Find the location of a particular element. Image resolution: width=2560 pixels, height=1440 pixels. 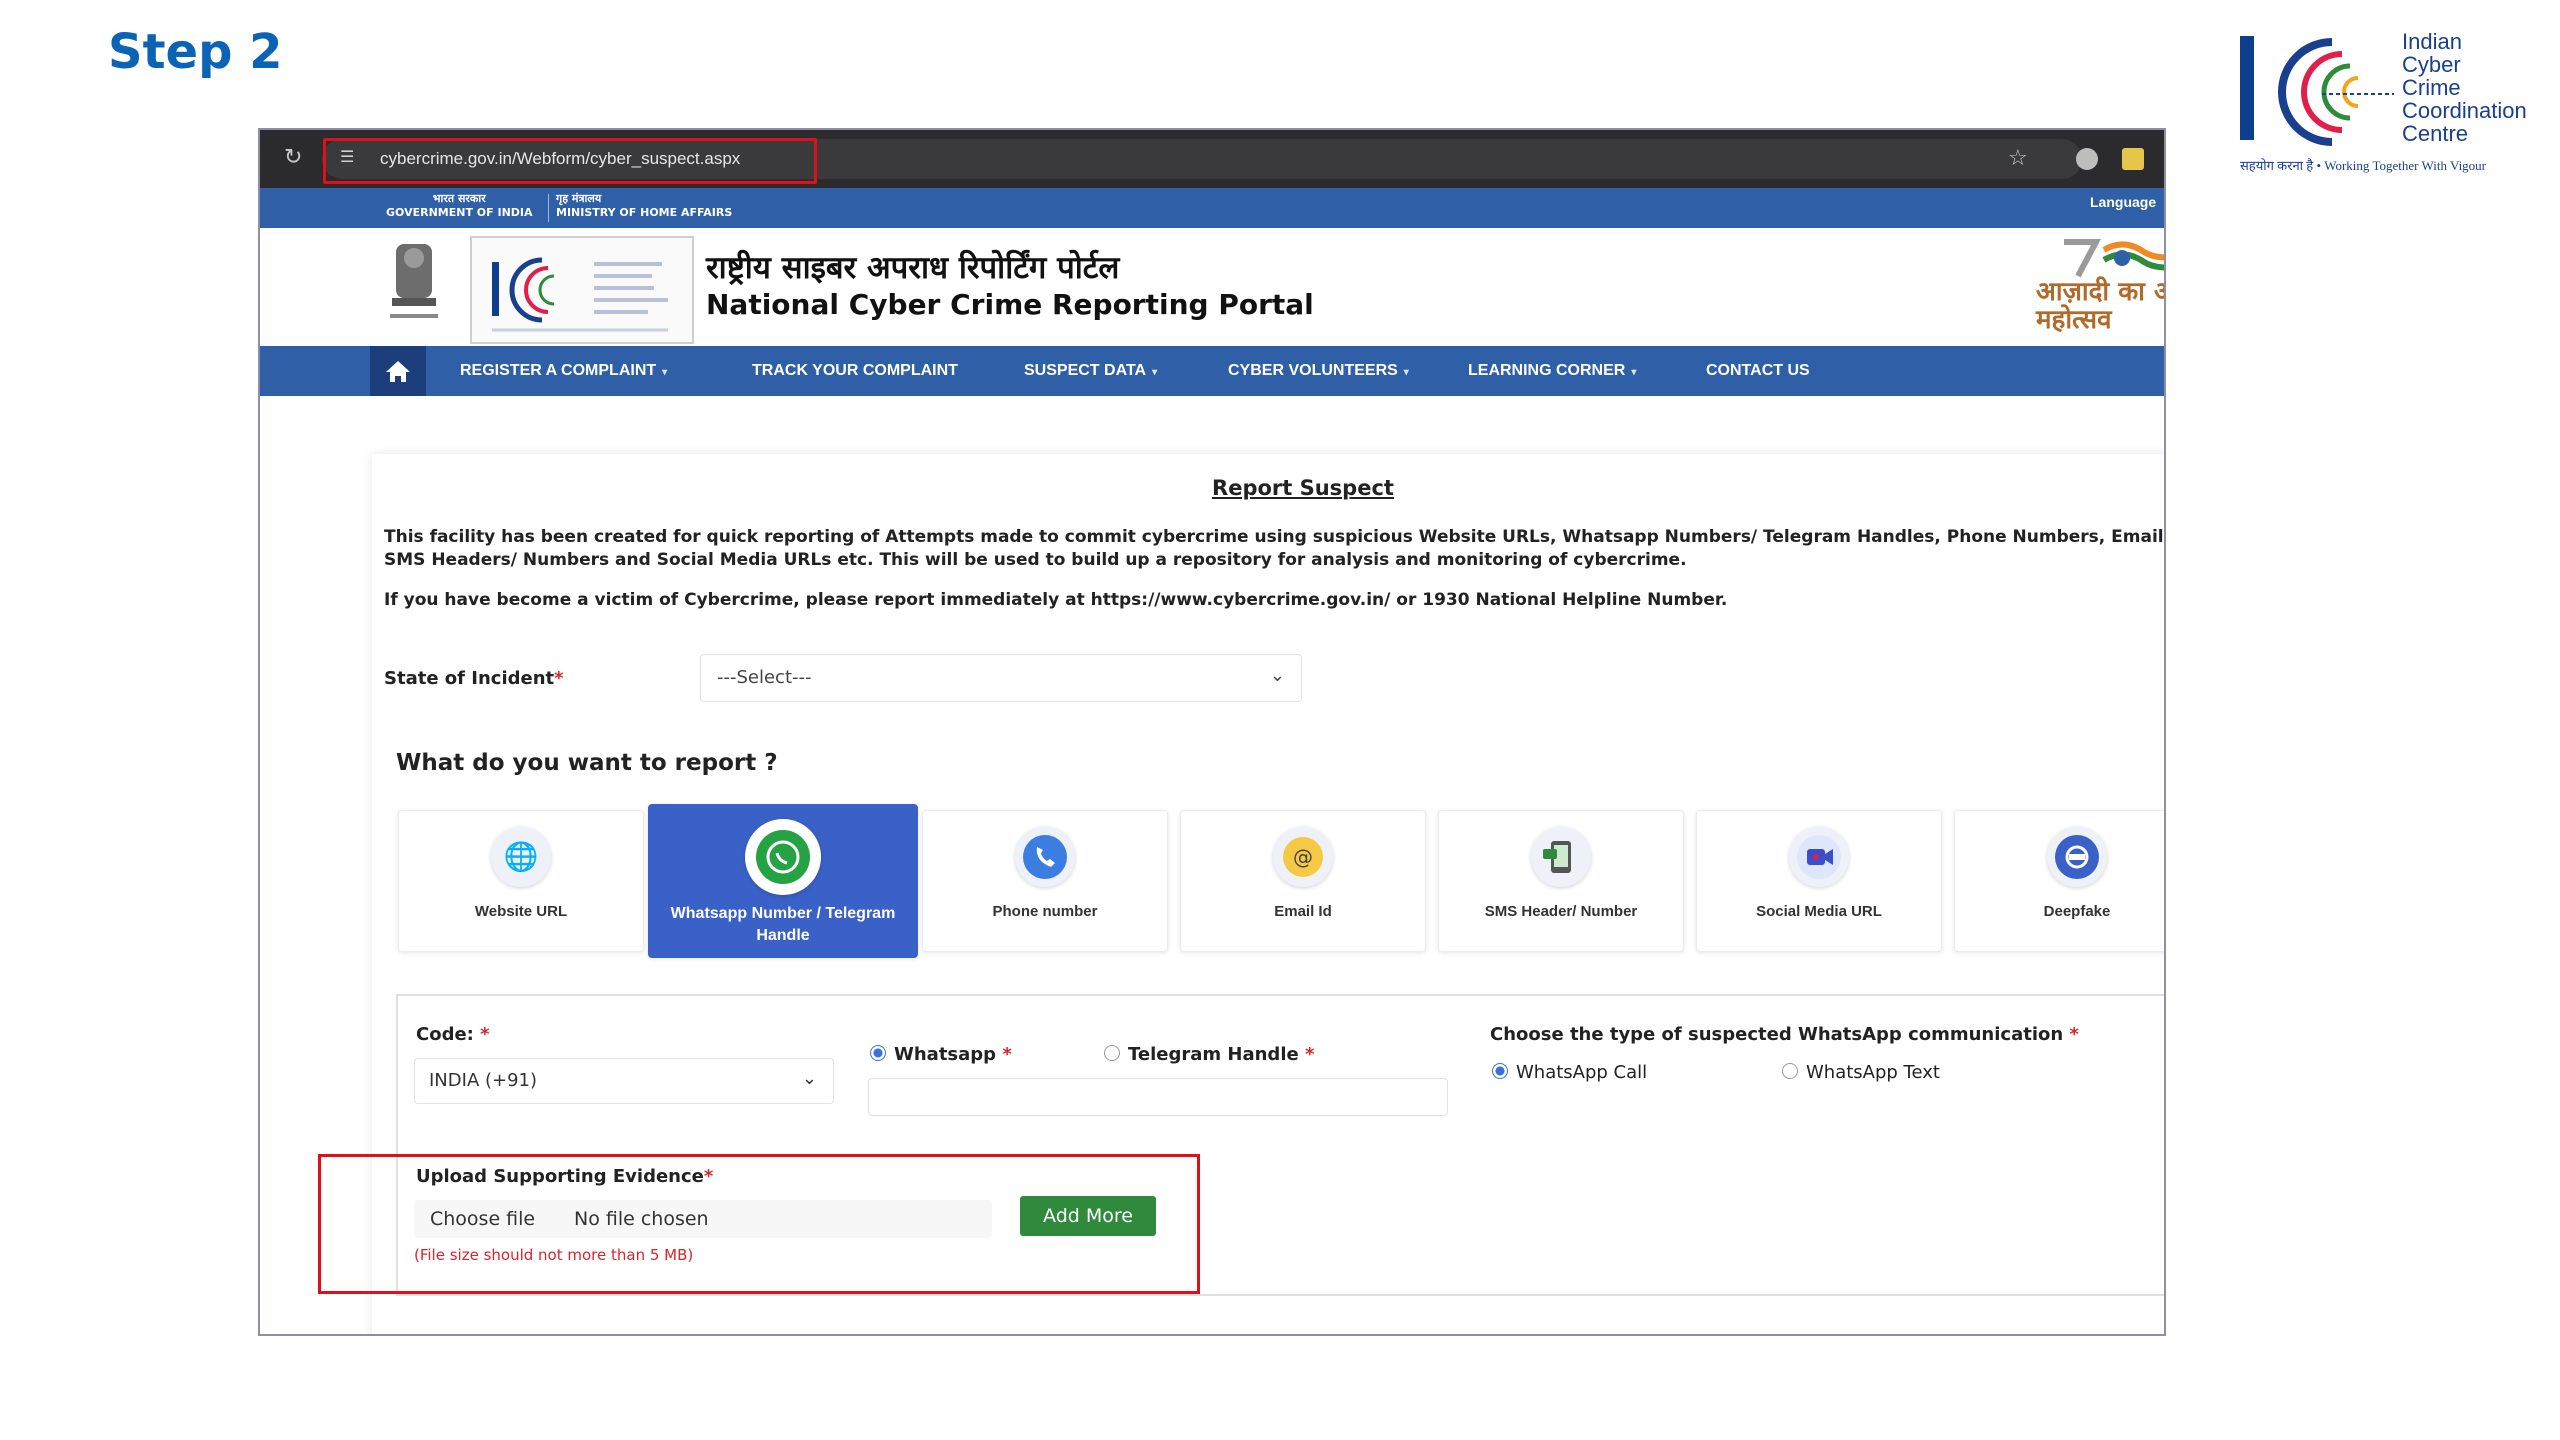

i4c-word: Indian is located at coordinates (2432, 41).